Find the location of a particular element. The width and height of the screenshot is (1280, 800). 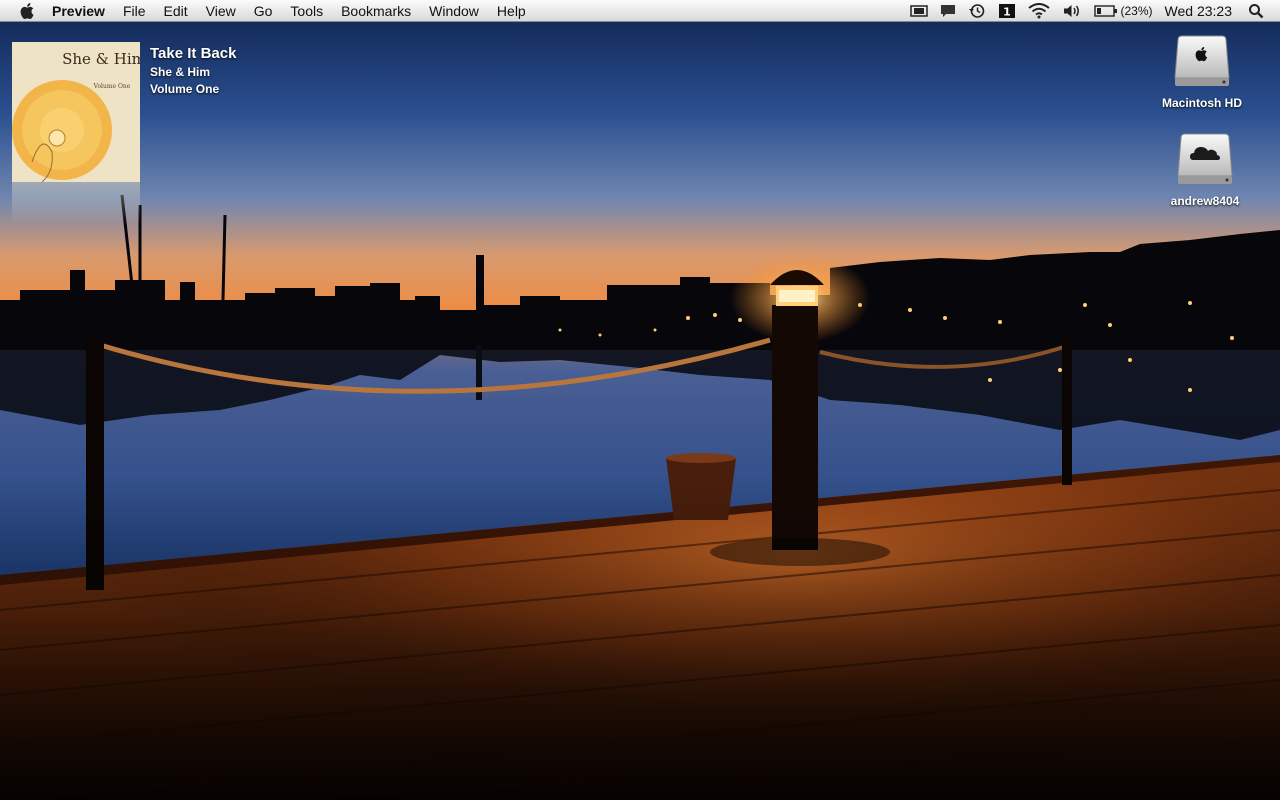

desktop-icon-andrew8404: andrew8404 is located at coordinates (1205, 168).